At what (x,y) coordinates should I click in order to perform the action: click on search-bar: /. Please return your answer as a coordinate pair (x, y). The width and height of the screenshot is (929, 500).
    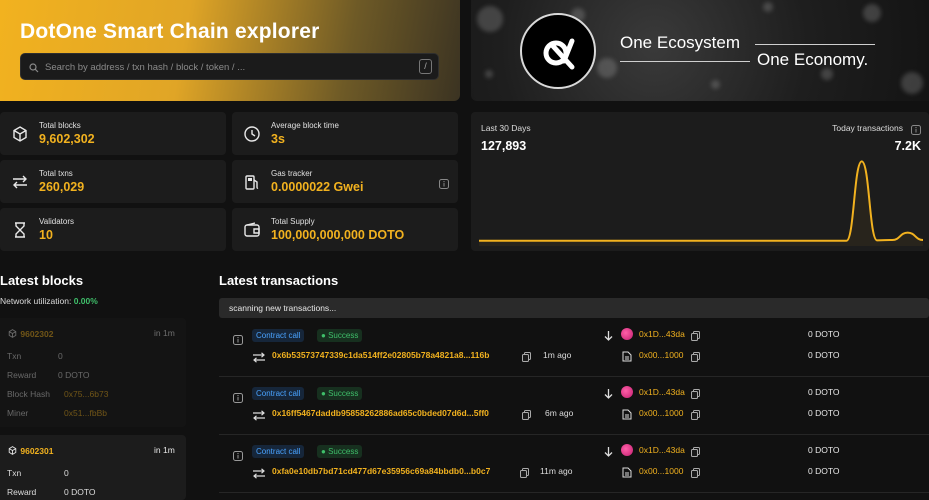
    Looking at the image, I should click on (229, 66).